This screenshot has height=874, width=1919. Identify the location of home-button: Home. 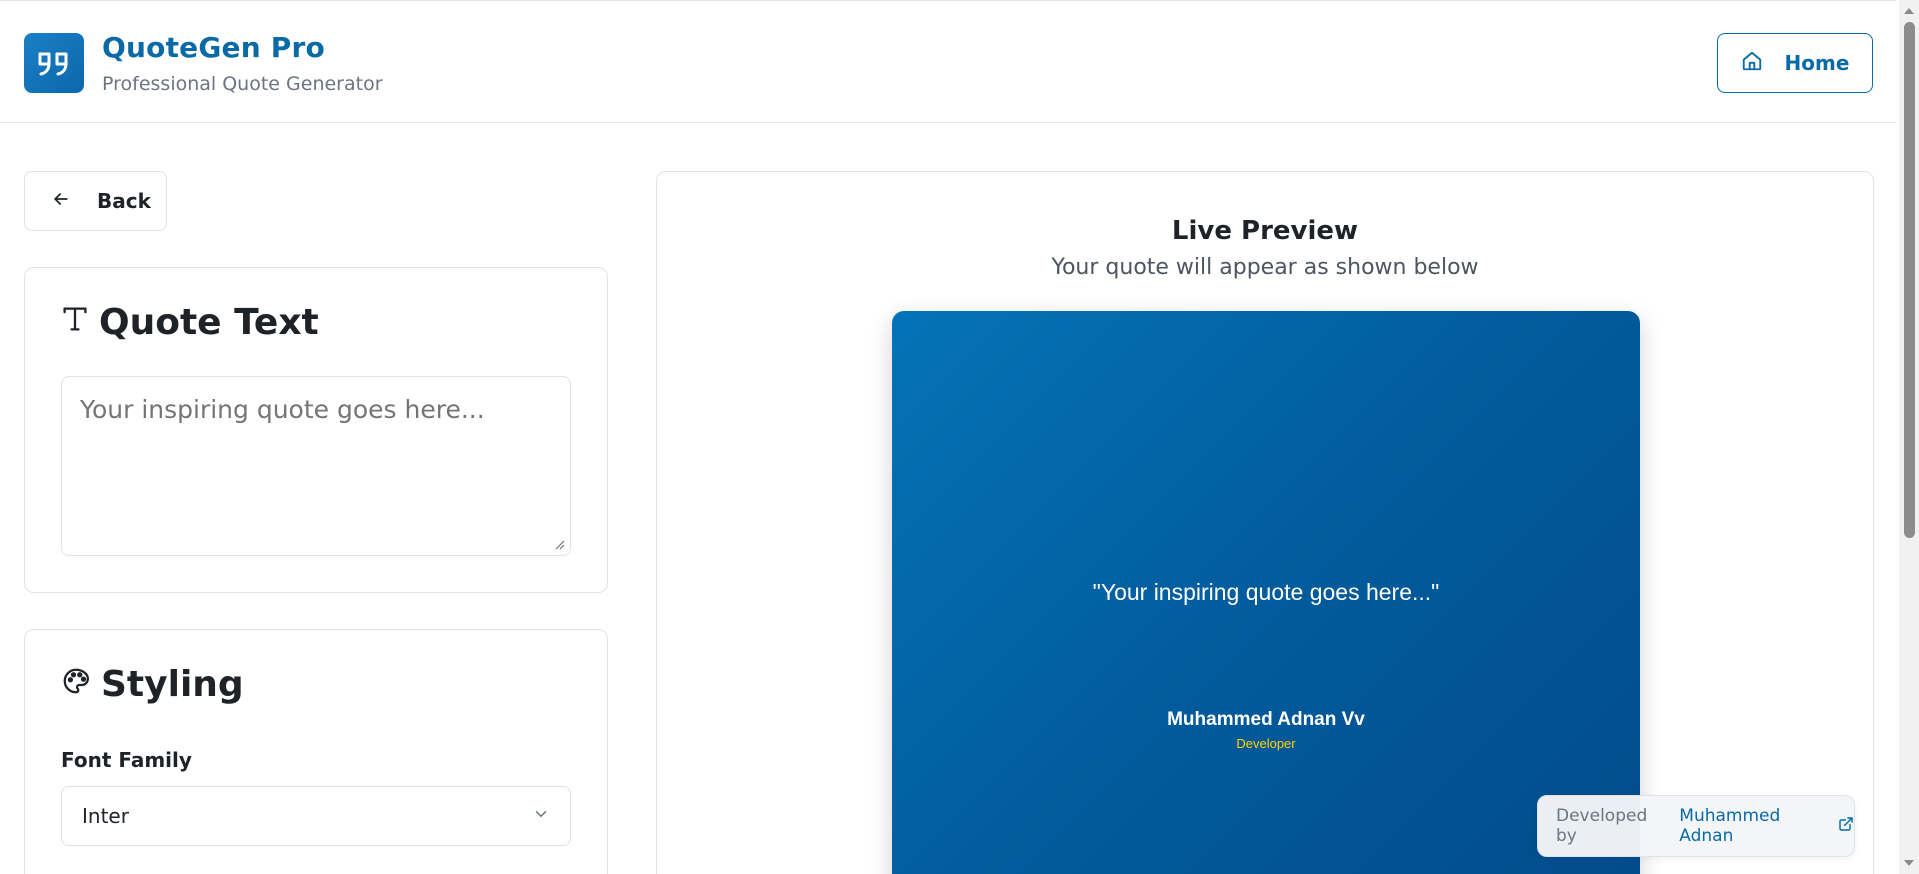
(1795, 63).